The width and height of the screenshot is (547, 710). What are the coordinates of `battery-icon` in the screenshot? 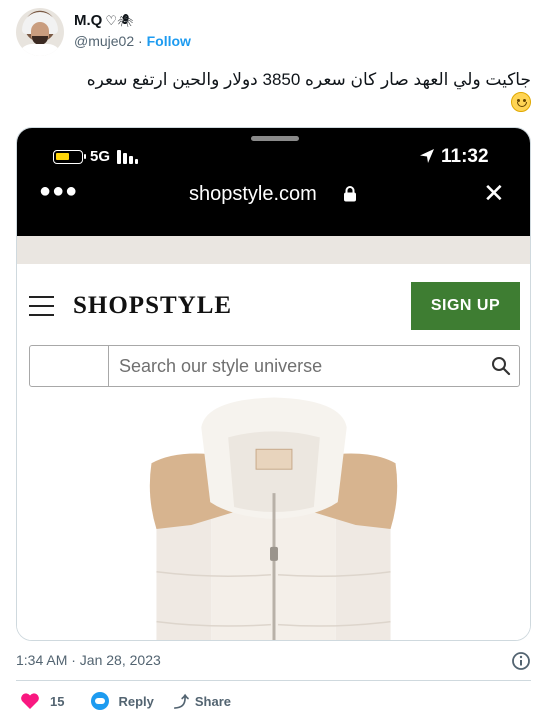 It's located at (69, 157).